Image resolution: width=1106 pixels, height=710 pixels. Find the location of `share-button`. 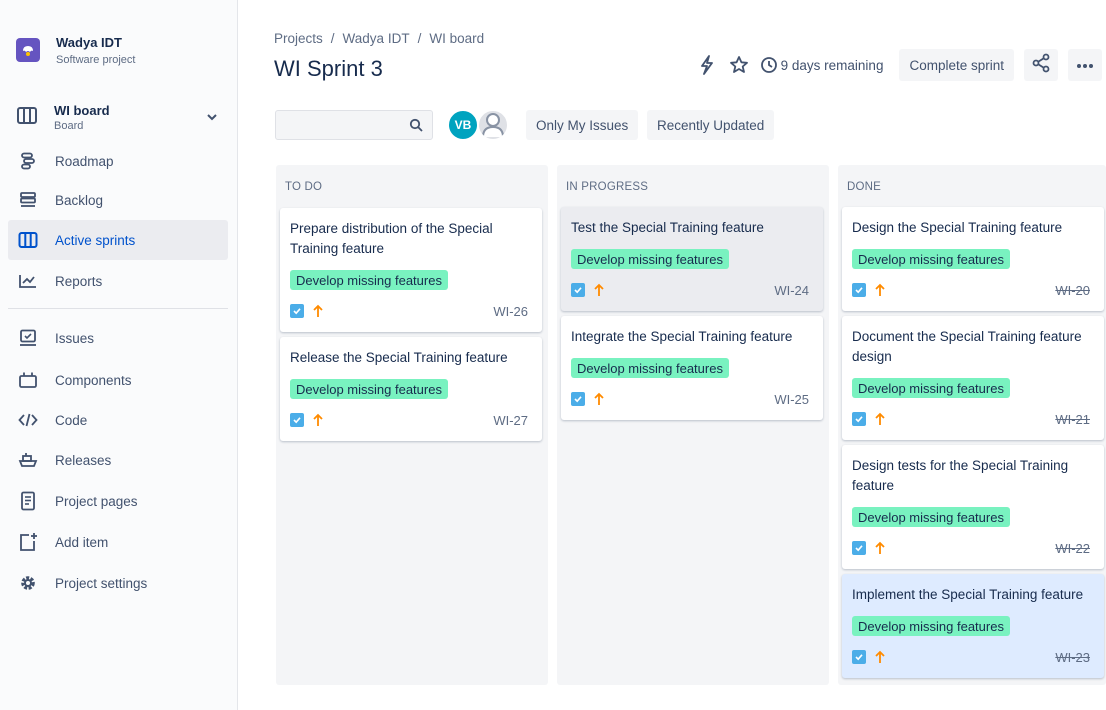

share-button is located at coordinates (1041, 65).